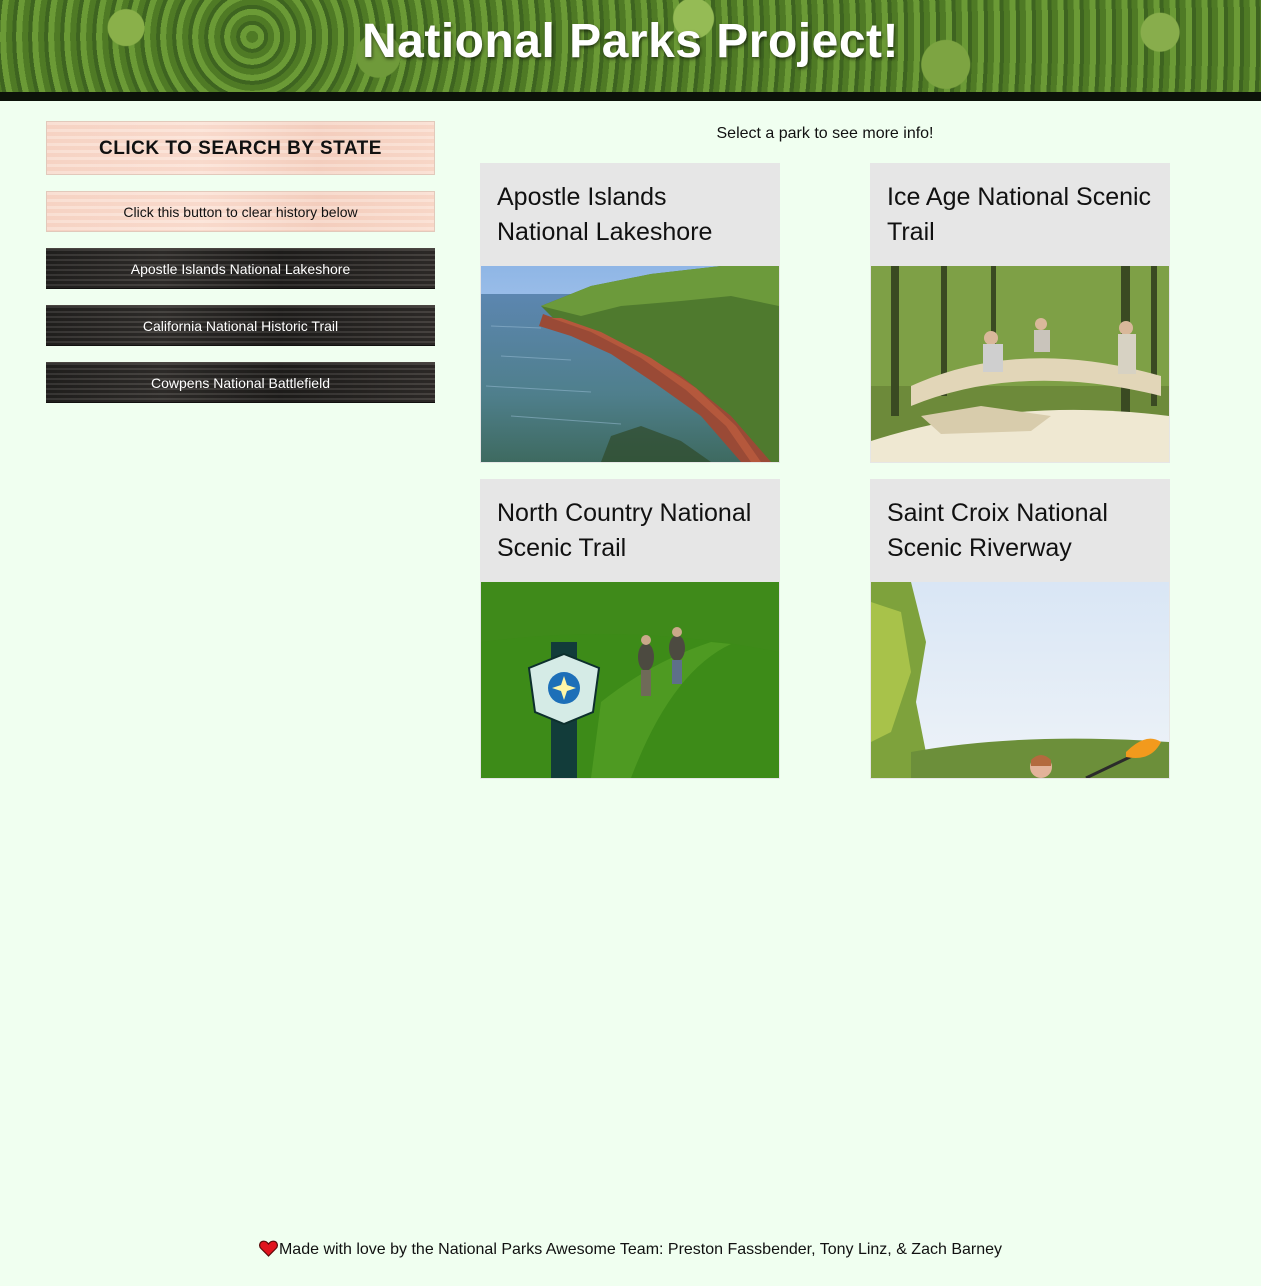 The width and height of the screenshot is (1261, 1286). Describe the element at coordinates (1020, 680) in the screenshot. I see `kayaker-river-photo` at that location.